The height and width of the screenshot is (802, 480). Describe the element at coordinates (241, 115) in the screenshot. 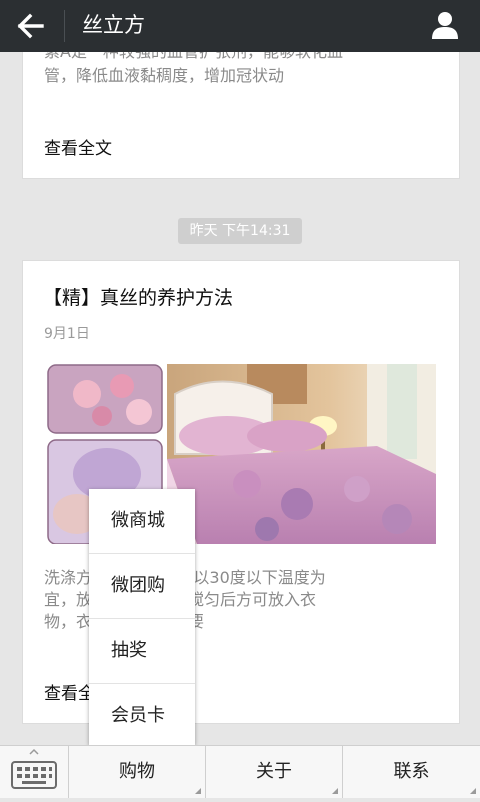

I see `article-card-previous: 素A是一种较强的血管扩张剂，能够软化血 管，降低血液黏稠度，增加冠状动 查看全文` at that location.